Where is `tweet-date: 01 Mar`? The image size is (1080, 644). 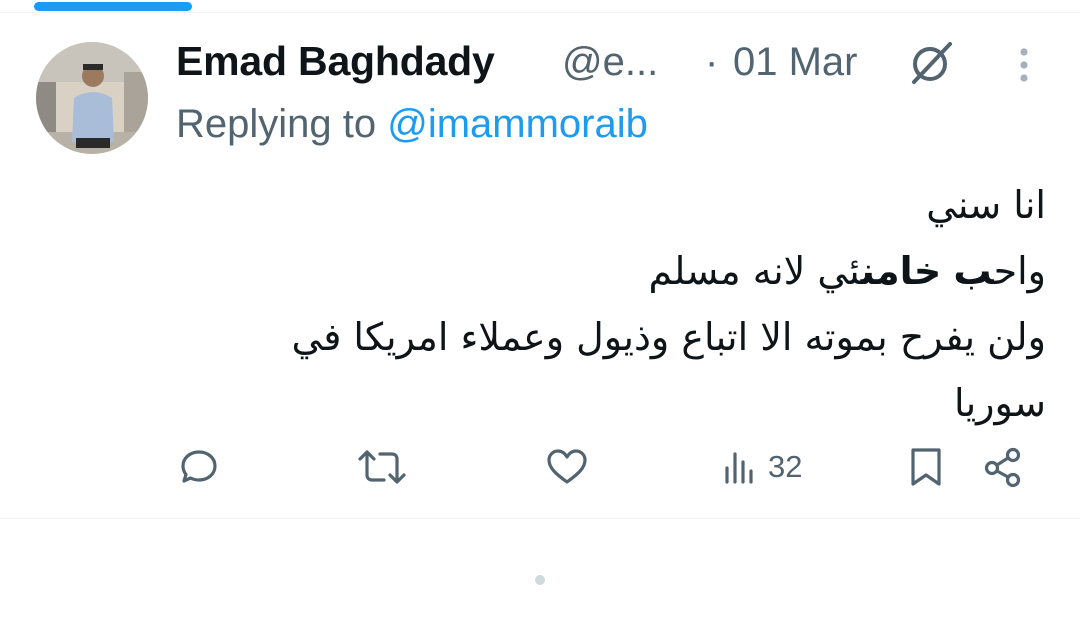 tweet-date: 01 Mar is located at coordinates (795, 62).